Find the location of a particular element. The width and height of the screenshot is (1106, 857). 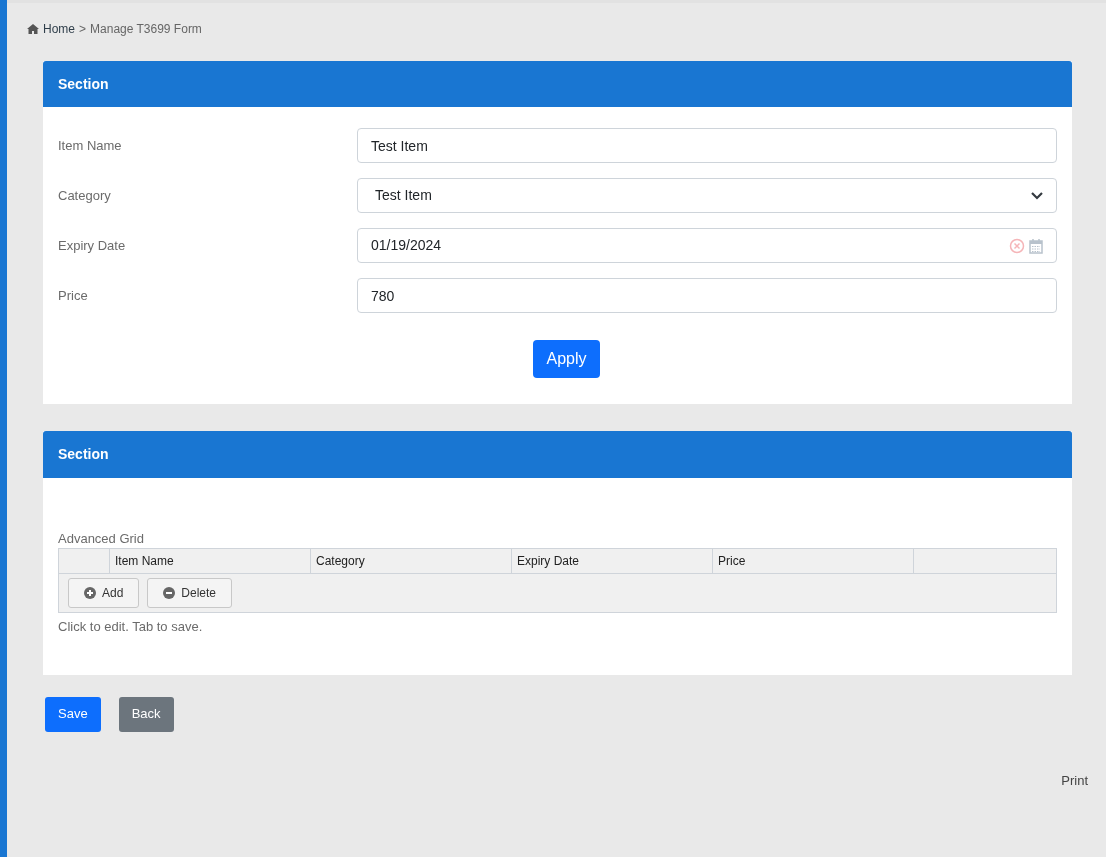

field-label: Price is located at coordinates (73, 295).